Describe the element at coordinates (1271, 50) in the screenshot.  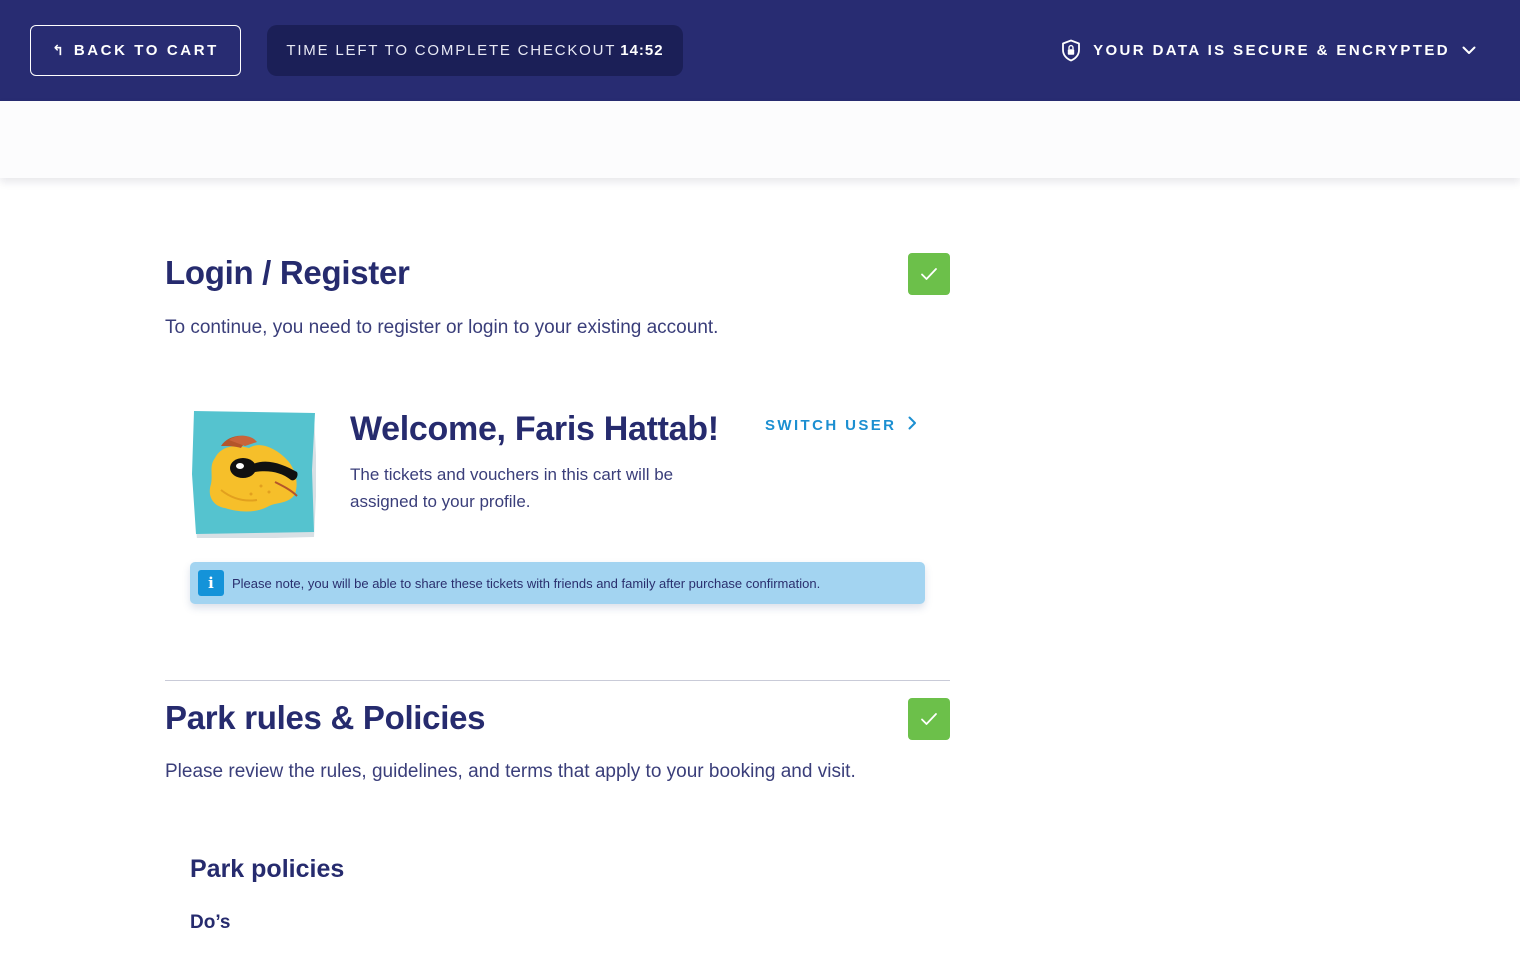
I see `secure-label: YOUR DATA IS SECURE & ENCRYPTED` at that location.